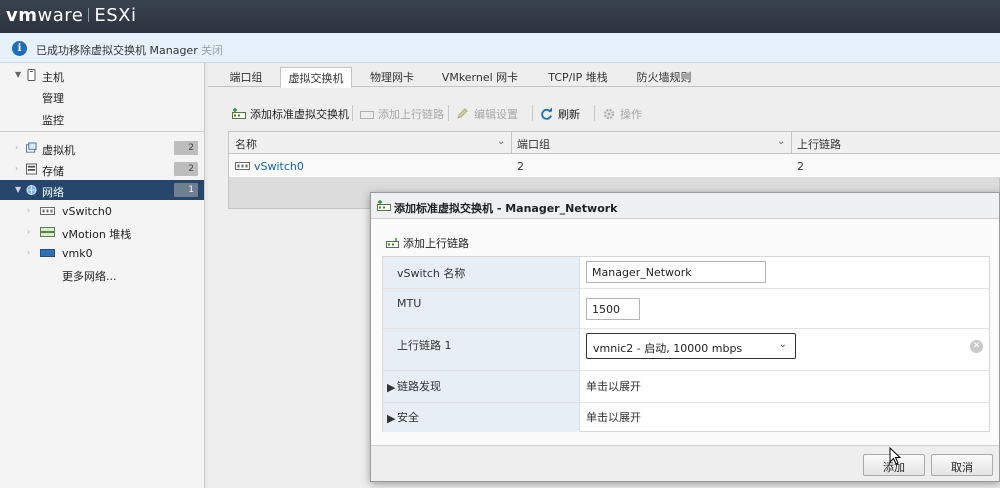 This screenshot has width=1000, height=488. Describe the element at coordinates (102, 190) in the screenshot. I see `nav-networking: ▼ 网络 1` at that location.